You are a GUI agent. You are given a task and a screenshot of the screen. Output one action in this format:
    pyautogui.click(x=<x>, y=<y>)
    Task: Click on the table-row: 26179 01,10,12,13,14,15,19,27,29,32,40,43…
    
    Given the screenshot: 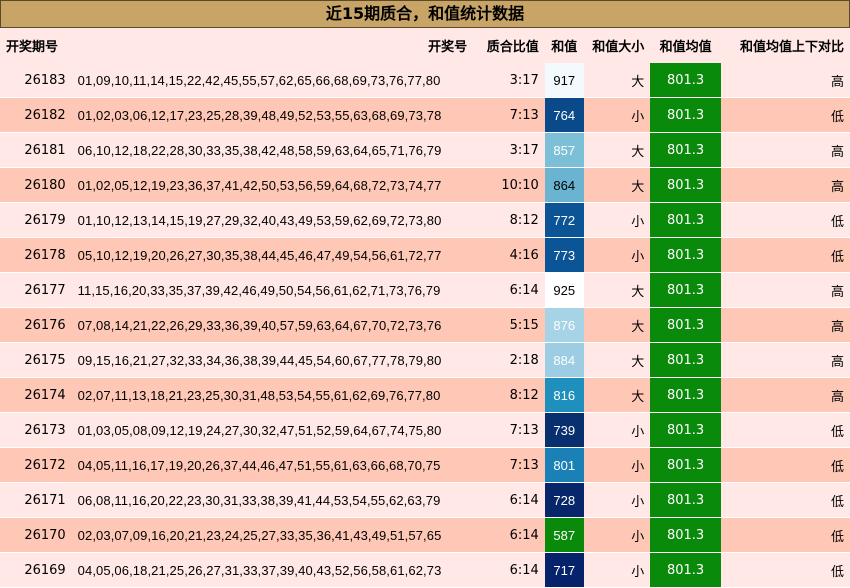 What is the action you would take?
    pyautogui.click(x=425, y=220)
    